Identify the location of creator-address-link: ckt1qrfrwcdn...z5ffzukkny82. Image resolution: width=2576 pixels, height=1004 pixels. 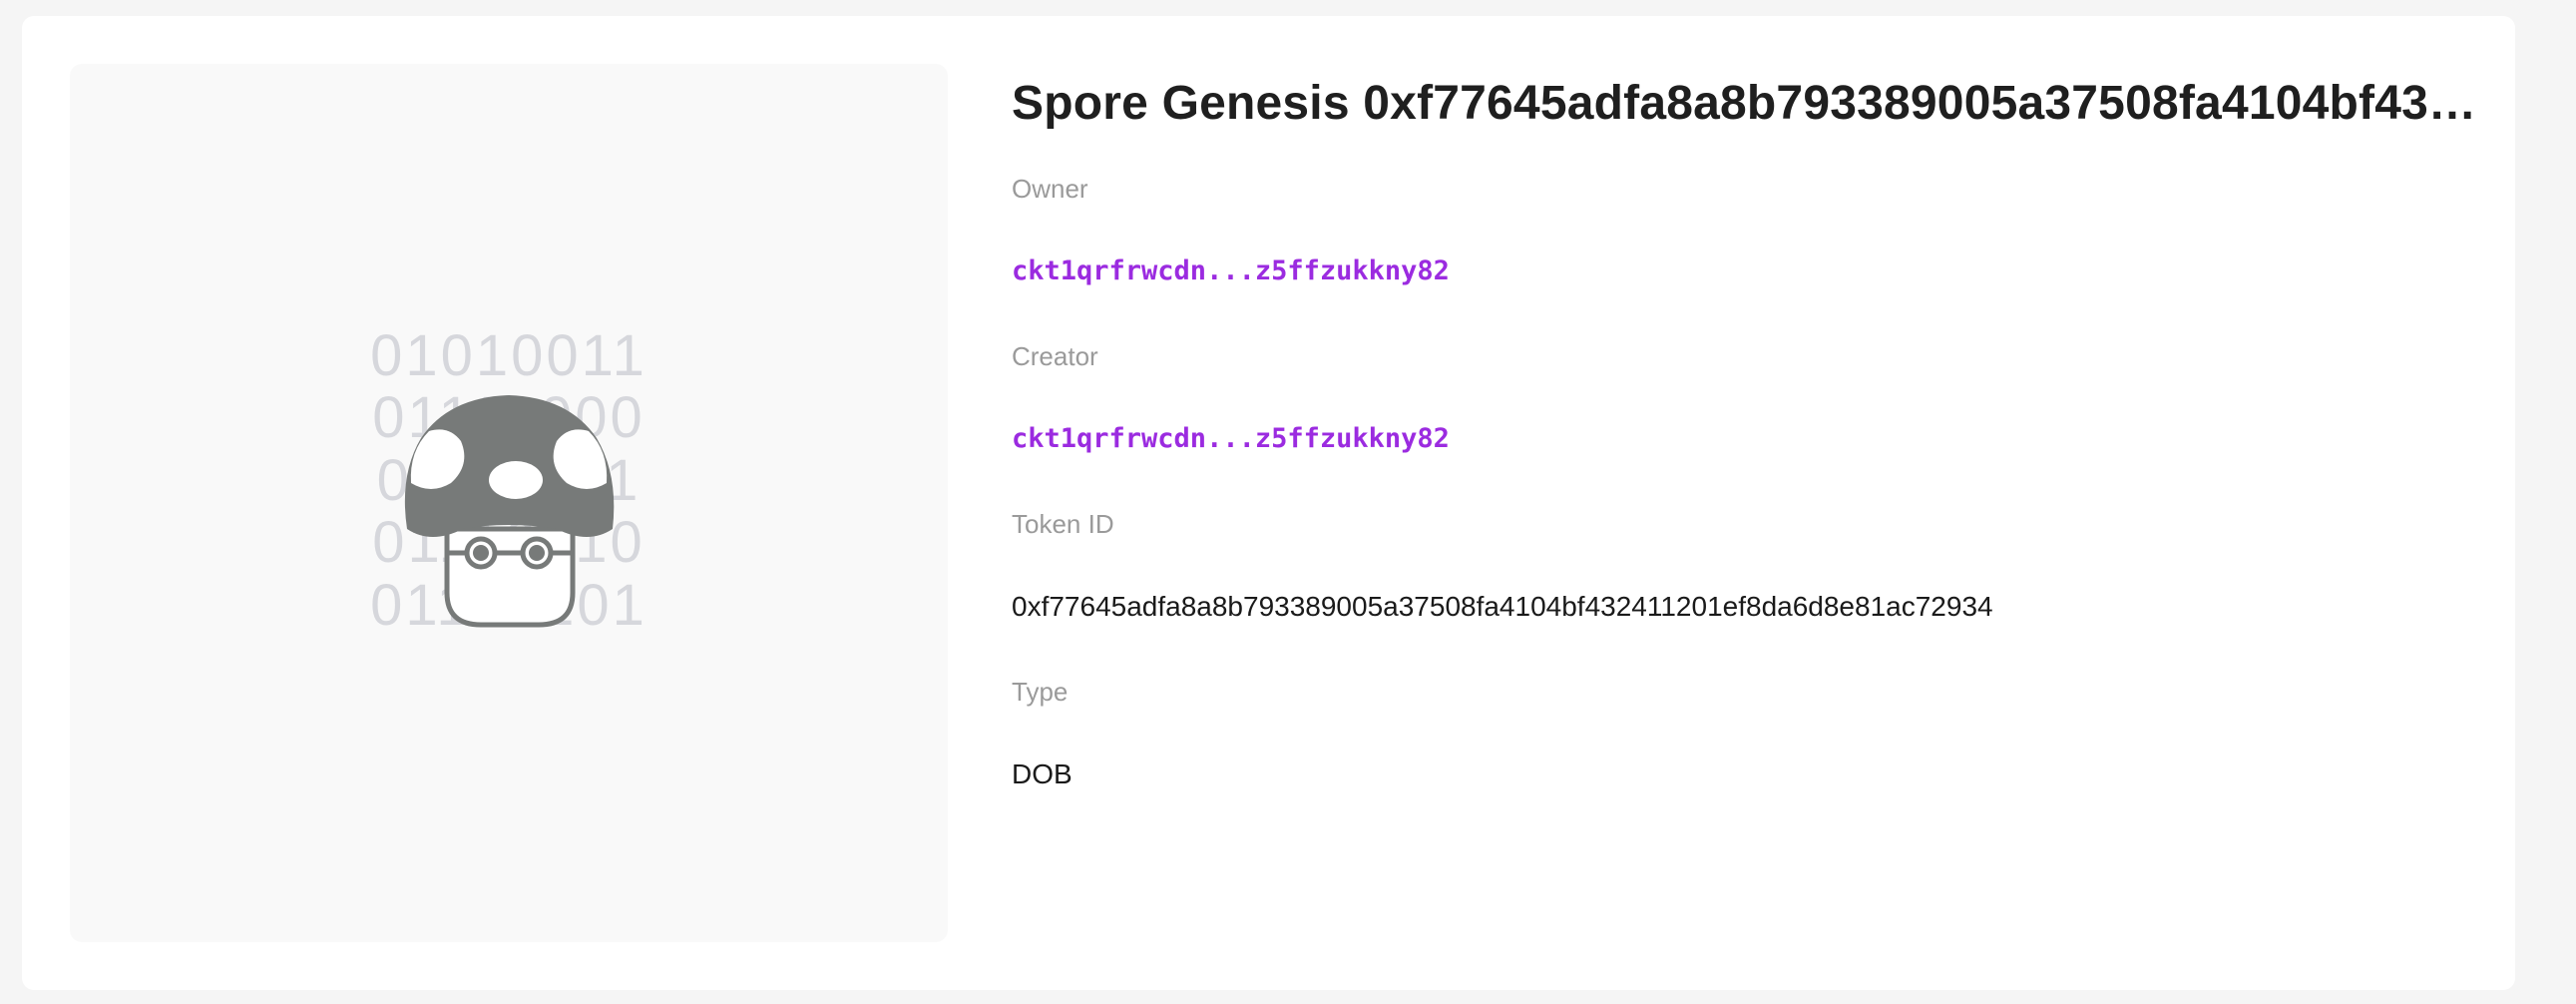
(1231, 438).